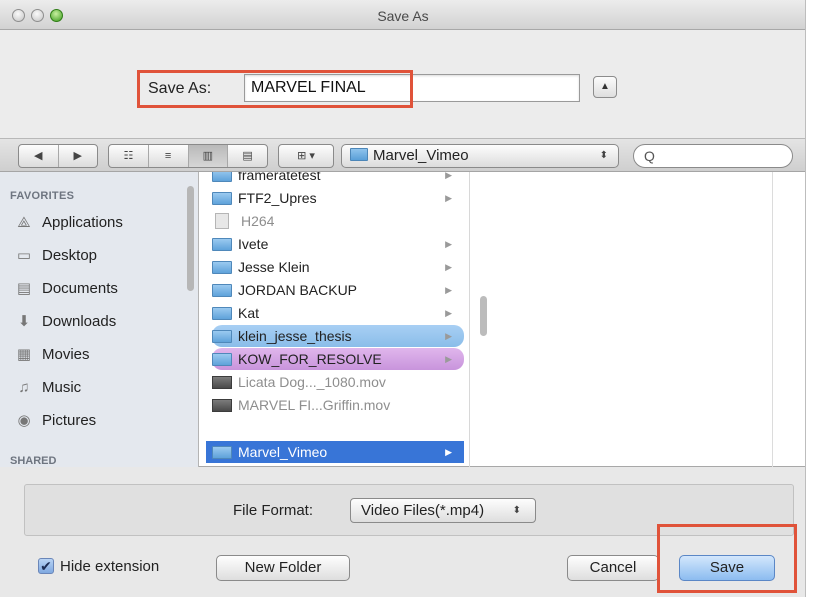 The height and width of the screenshot is (597, 822). Describe the element at coordinates (70, 255) in the screenshot. I see `sidebar-item-label: Desktop` at that location.